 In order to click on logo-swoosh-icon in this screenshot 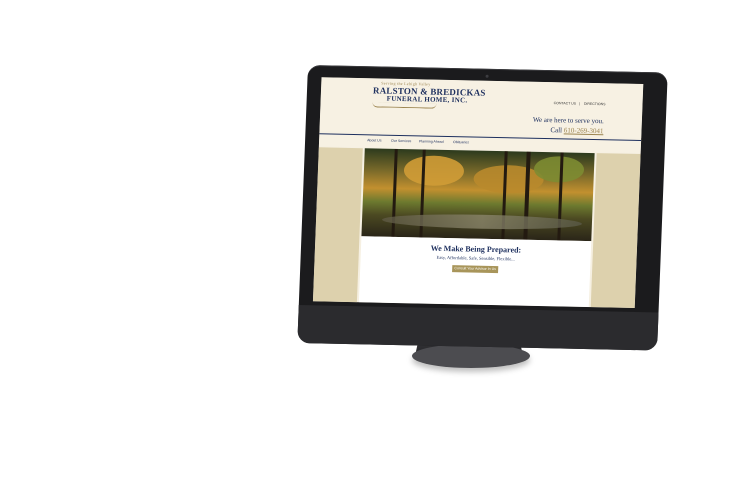, I will do `click(404, 105)`.